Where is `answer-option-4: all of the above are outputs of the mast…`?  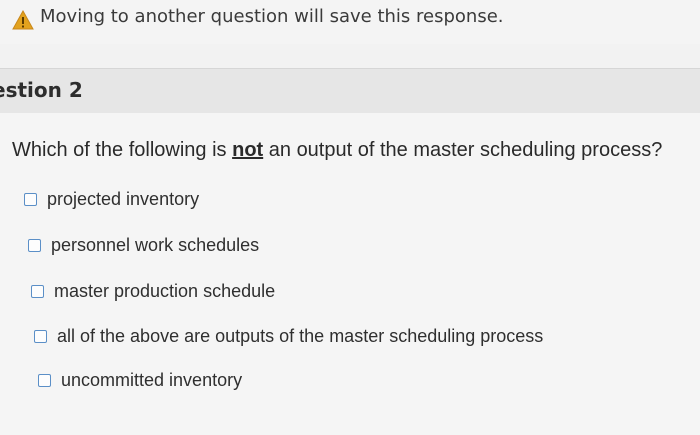
answer-option-4: all of the above are outputs of the mast… is located at coordinates (288, 336).